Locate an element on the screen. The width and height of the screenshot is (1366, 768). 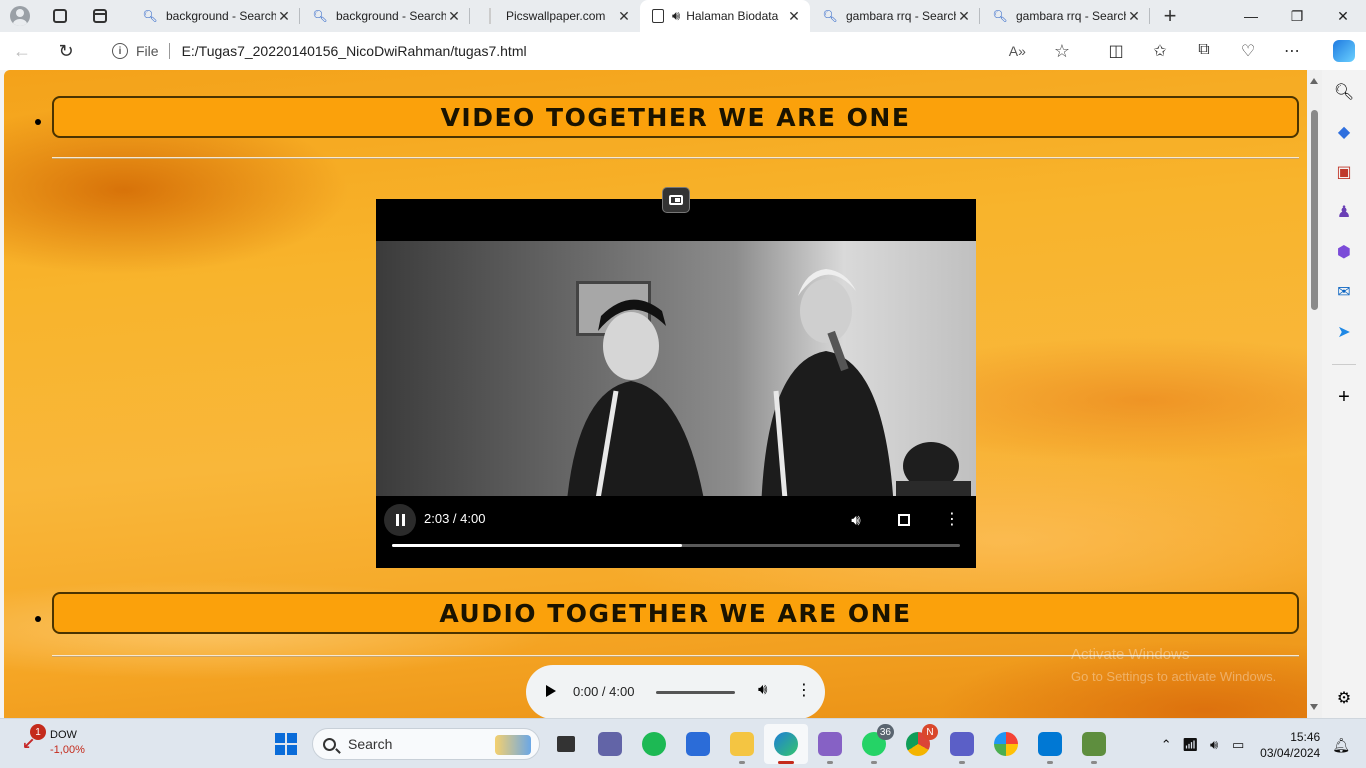
tab-halaman-biodata: 🔊︎ Halaman Biodata ✕ is located at coordinates (725, 16).